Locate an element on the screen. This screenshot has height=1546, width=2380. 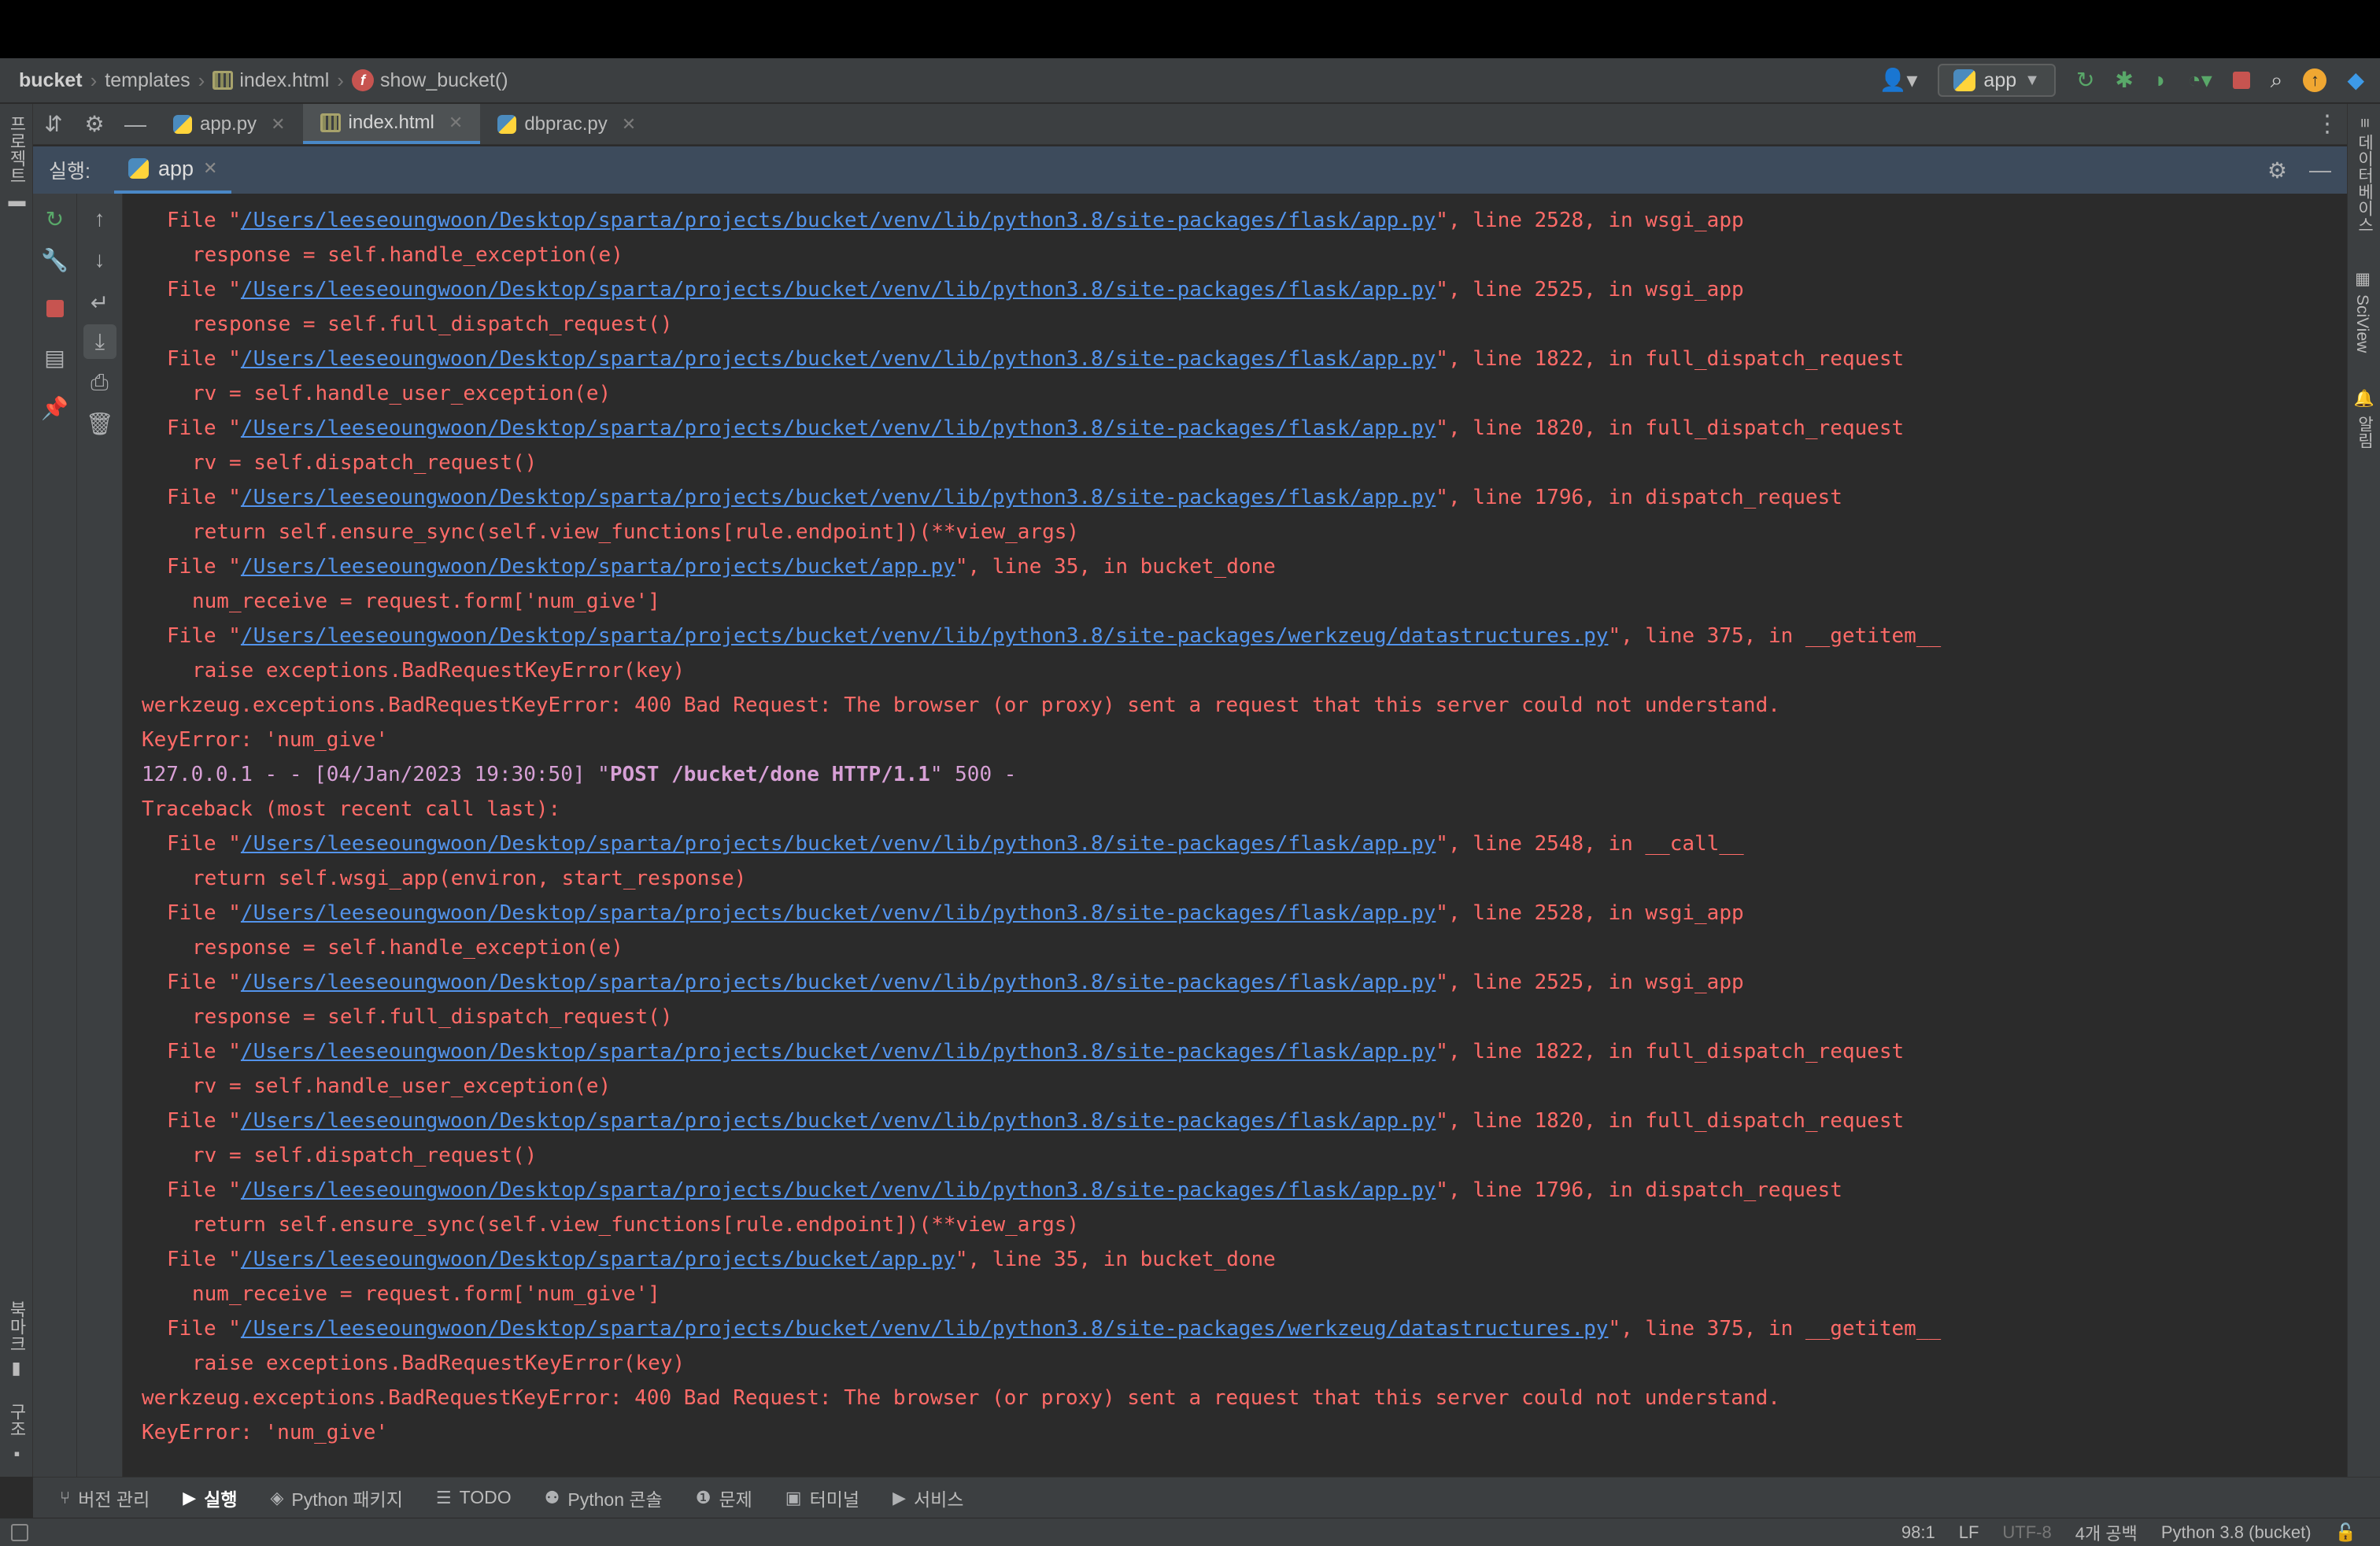
scroll-to-end-icon: ⤓ is located at coordinates (99, 341).